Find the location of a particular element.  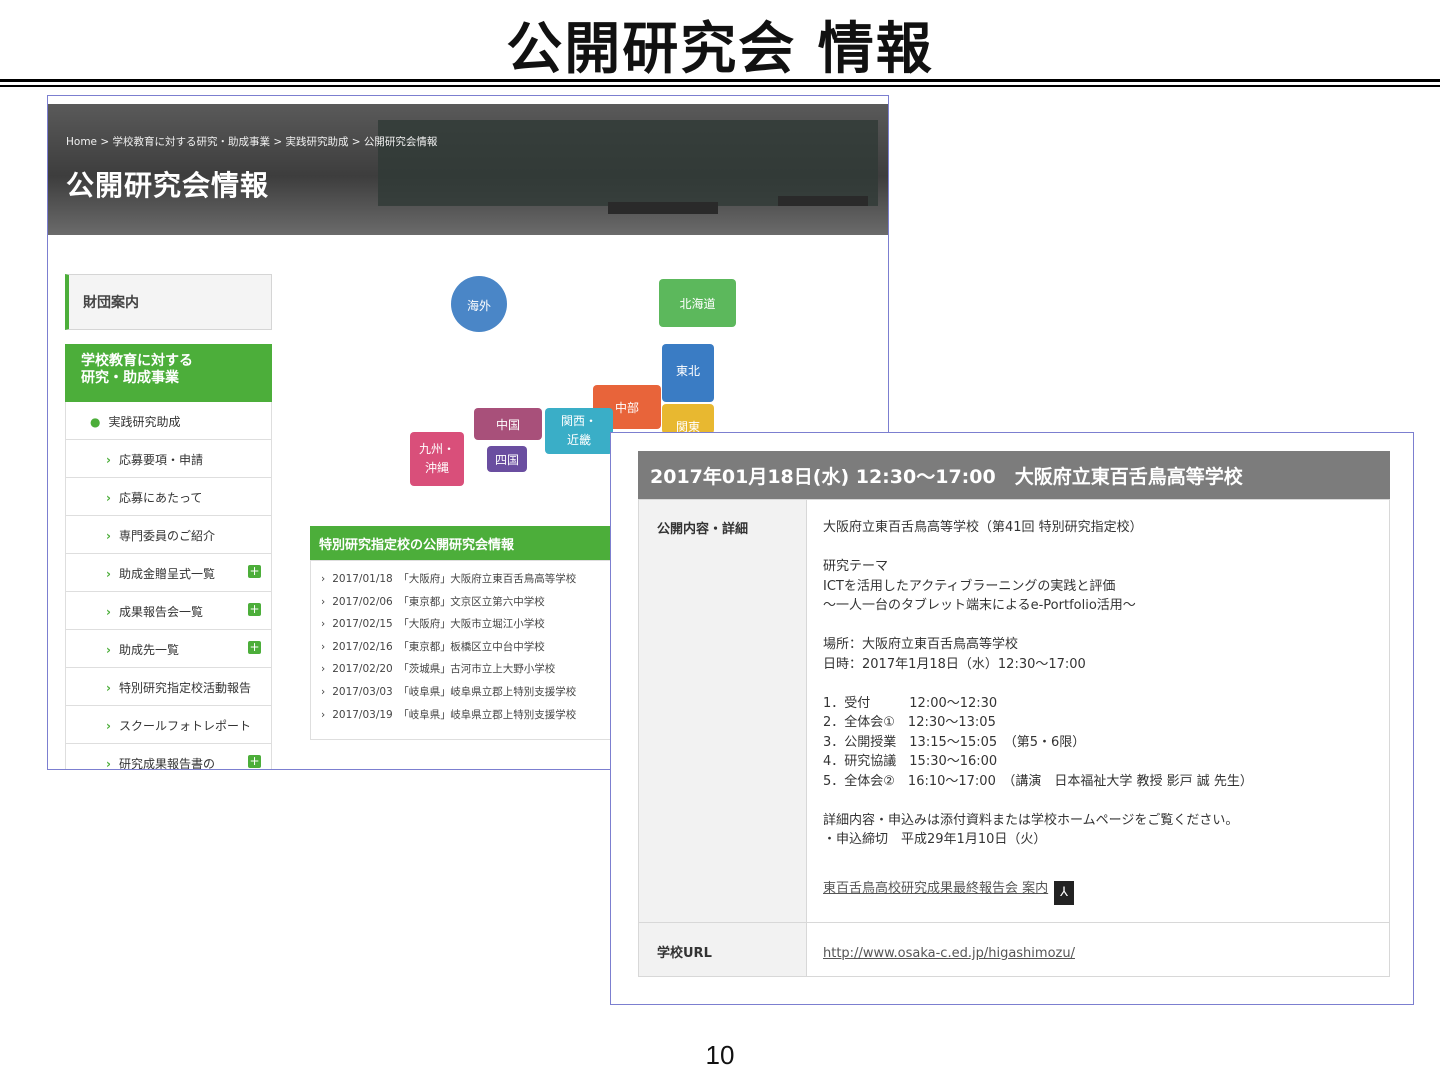

news-header: 特別研究指定校の公開研究会情報 is located at coordinates (470, 543).